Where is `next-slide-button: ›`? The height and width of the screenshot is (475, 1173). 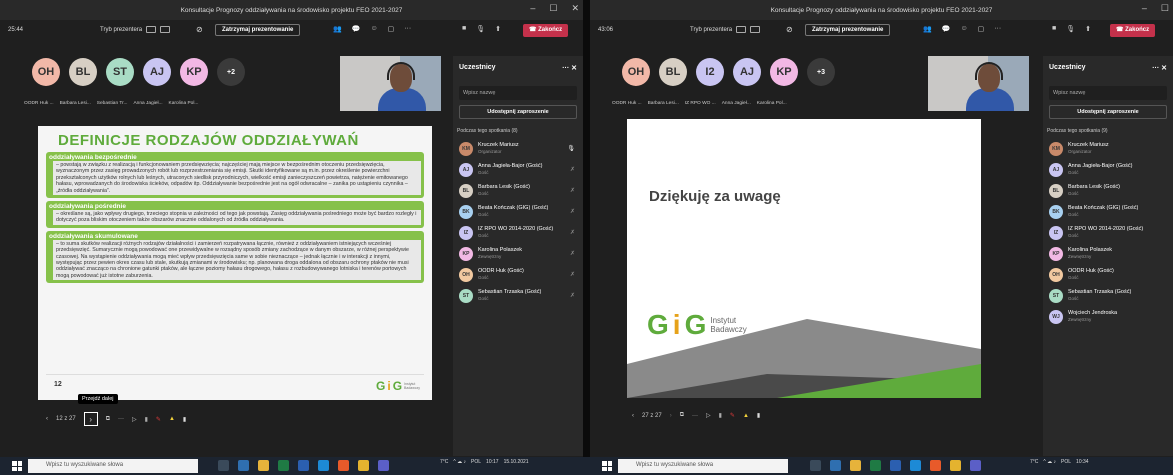
next-slide-button: › is located at coordinates (90, 419).